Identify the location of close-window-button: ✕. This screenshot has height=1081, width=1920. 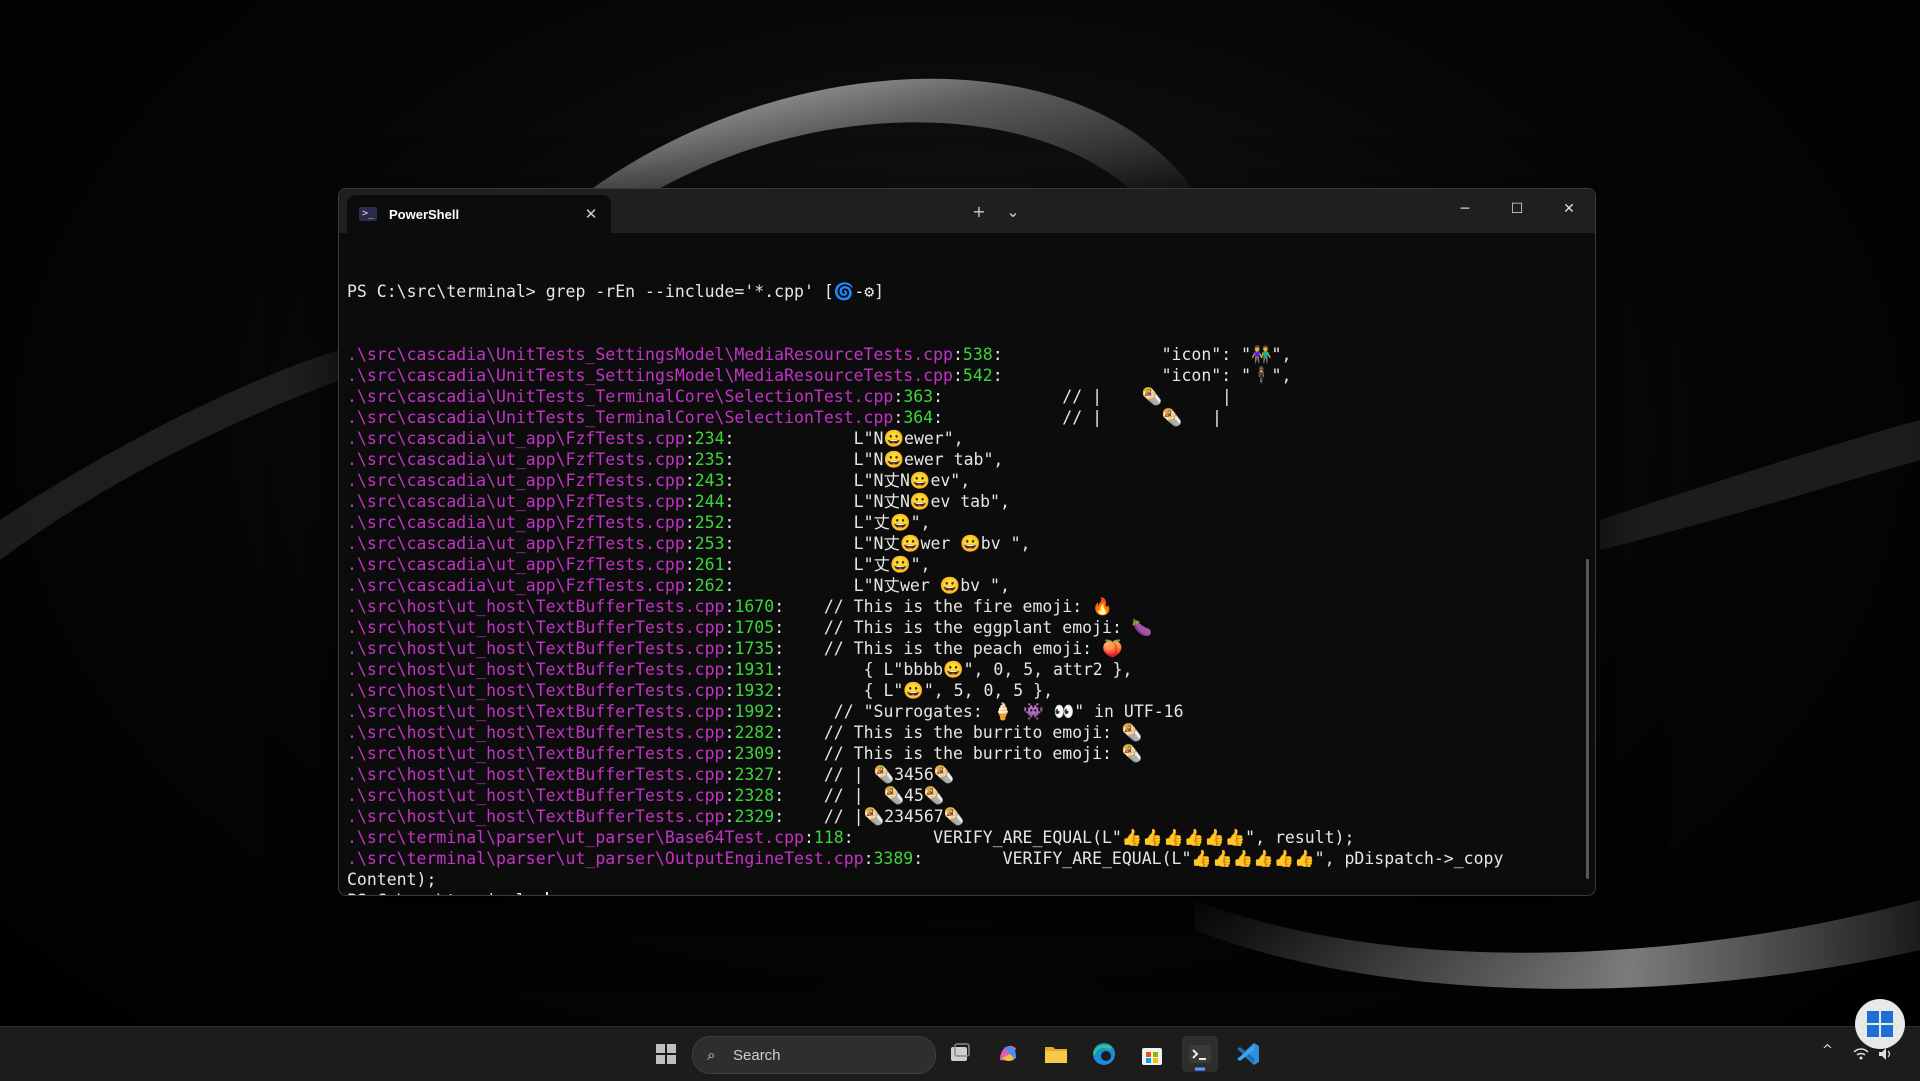
(1569, 209).